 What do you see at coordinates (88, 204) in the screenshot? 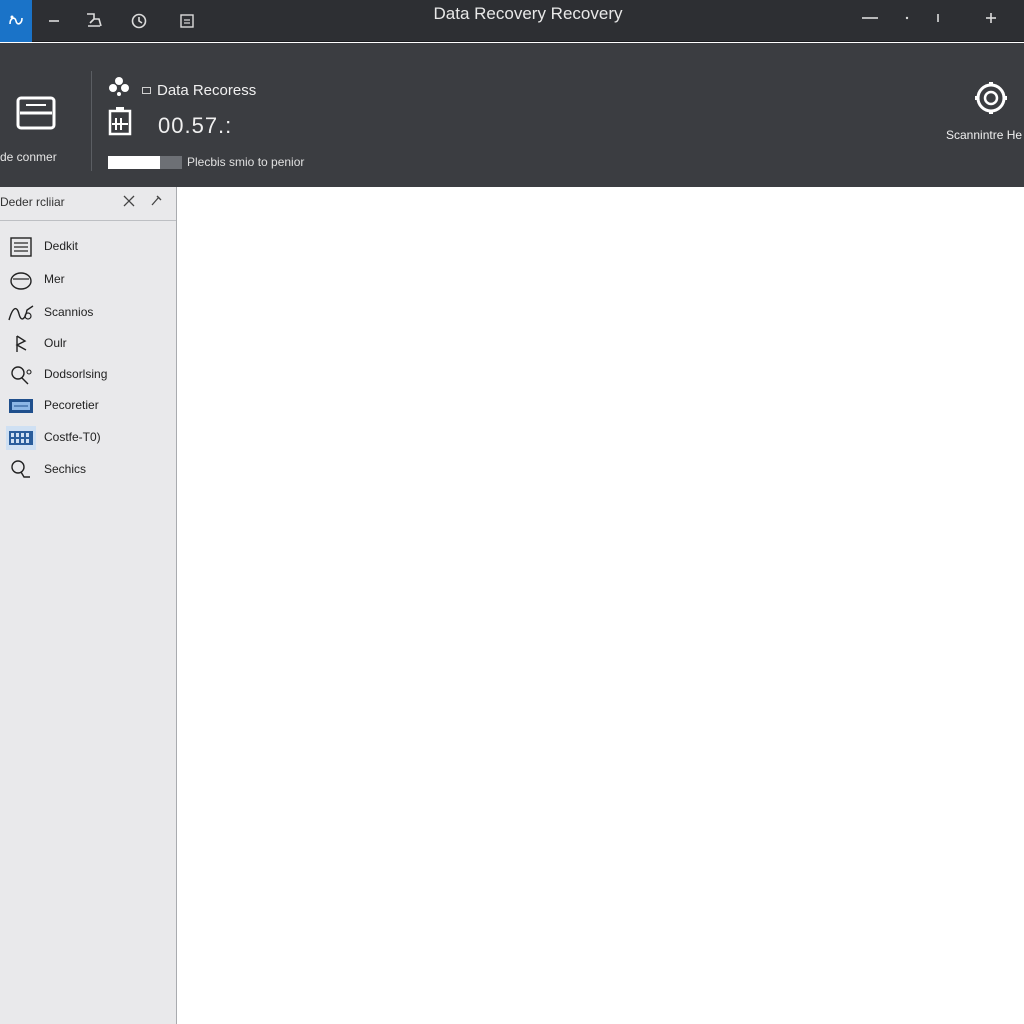
I see `sidebar-header: Deder rcliiar` at bounding box center [88, 204].